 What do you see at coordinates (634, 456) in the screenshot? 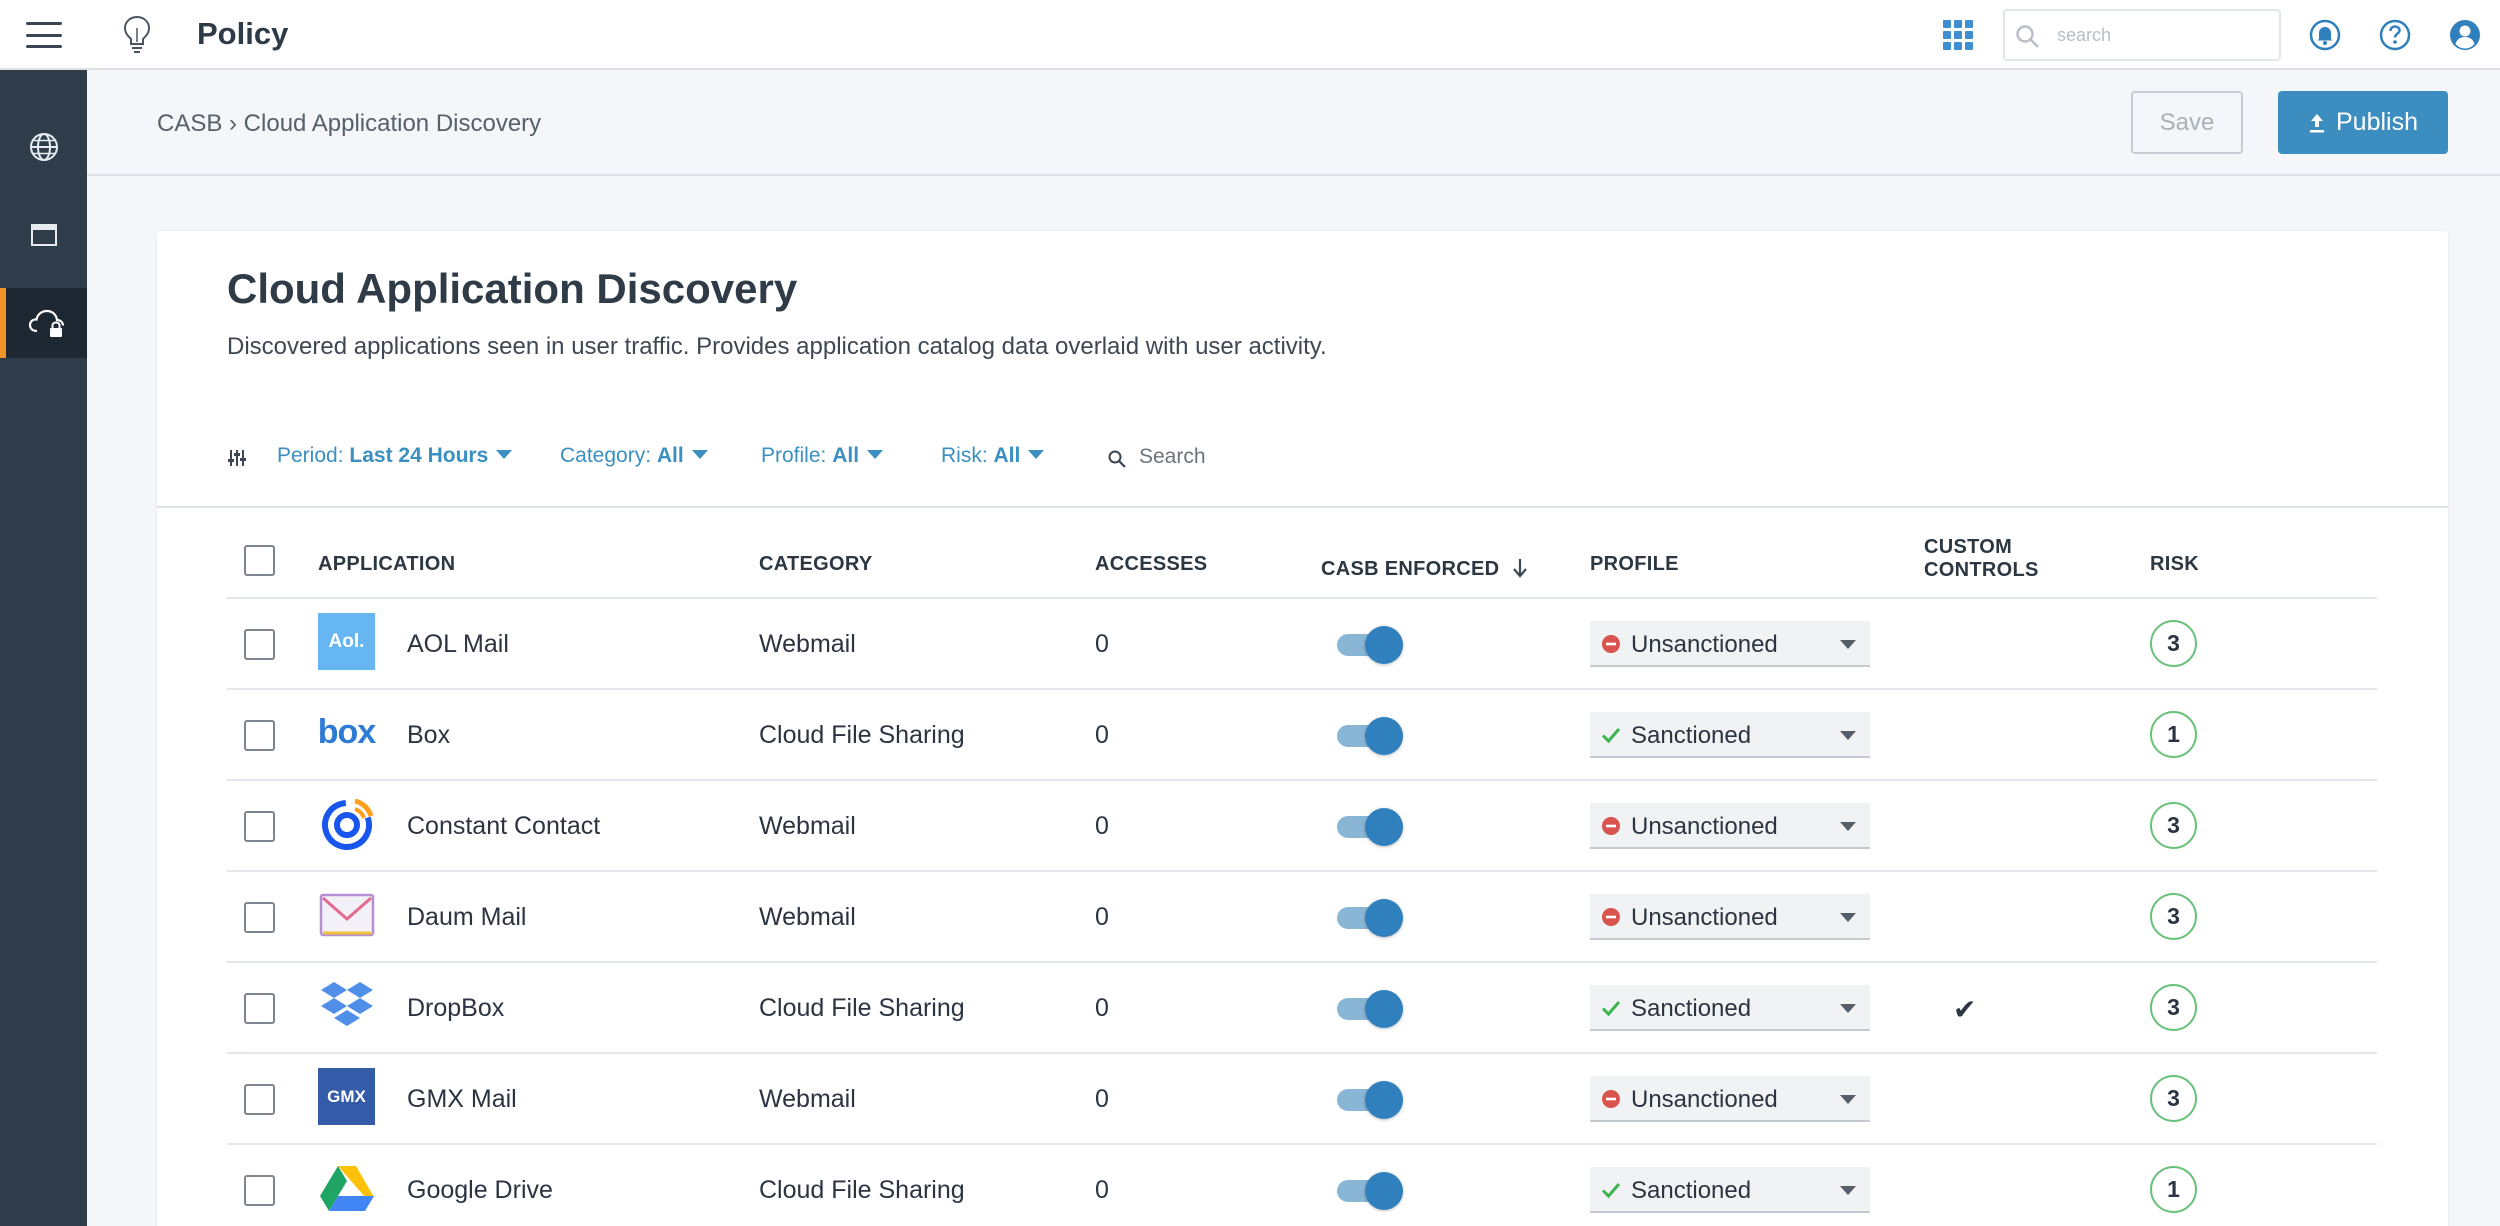
I see `category-filter: Category: All` at bounding box center [634, 456].